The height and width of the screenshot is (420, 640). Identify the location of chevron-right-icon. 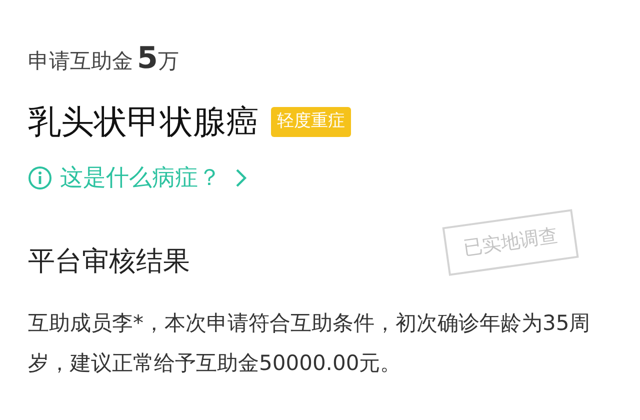
(241, 178).